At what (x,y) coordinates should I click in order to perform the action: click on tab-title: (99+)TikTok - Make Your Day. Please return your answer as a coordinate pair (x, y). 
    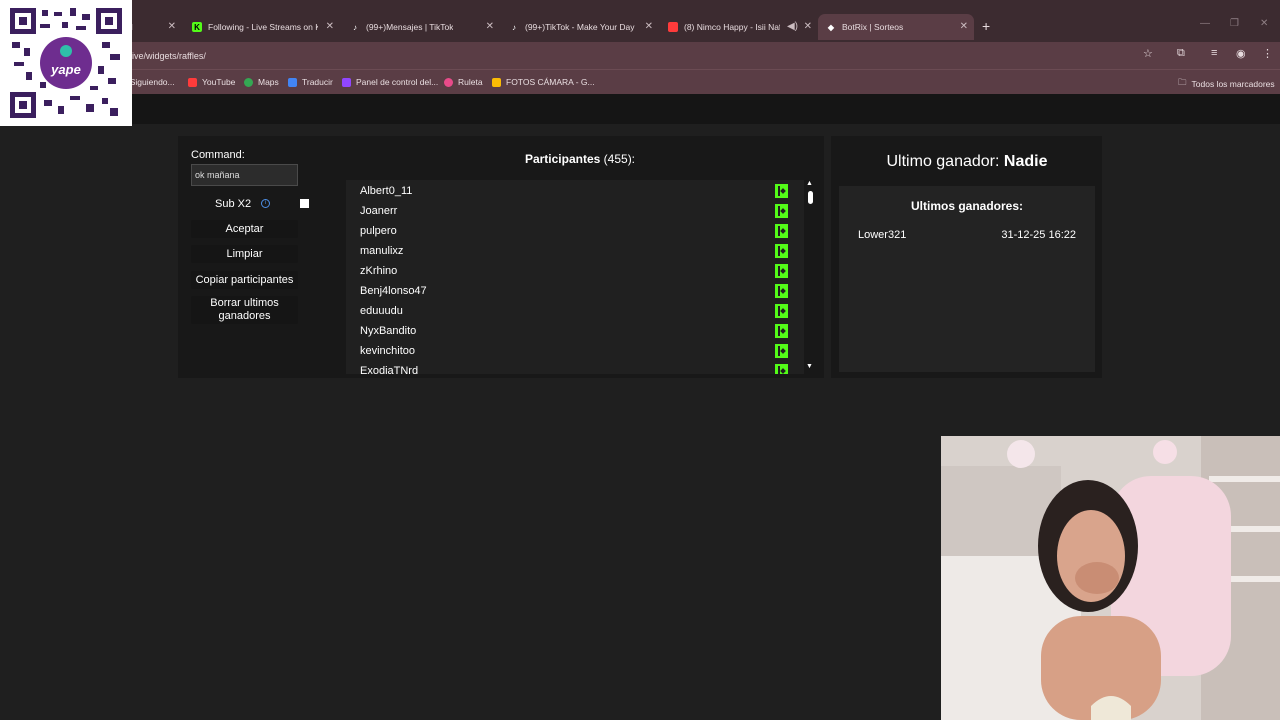
    Looking at the image, I should click on (580, 27).